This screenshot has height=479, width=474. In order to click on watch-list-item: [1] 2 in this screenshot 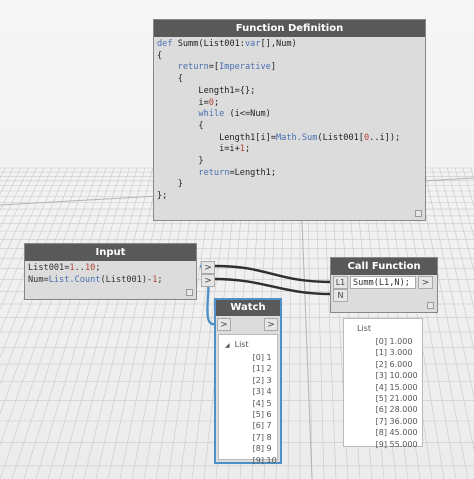, I will do `click(258, 368)`.